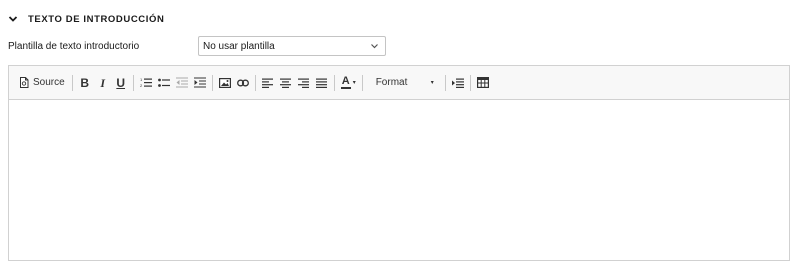  I want to click on underline-icon: U, so click(121, 82).